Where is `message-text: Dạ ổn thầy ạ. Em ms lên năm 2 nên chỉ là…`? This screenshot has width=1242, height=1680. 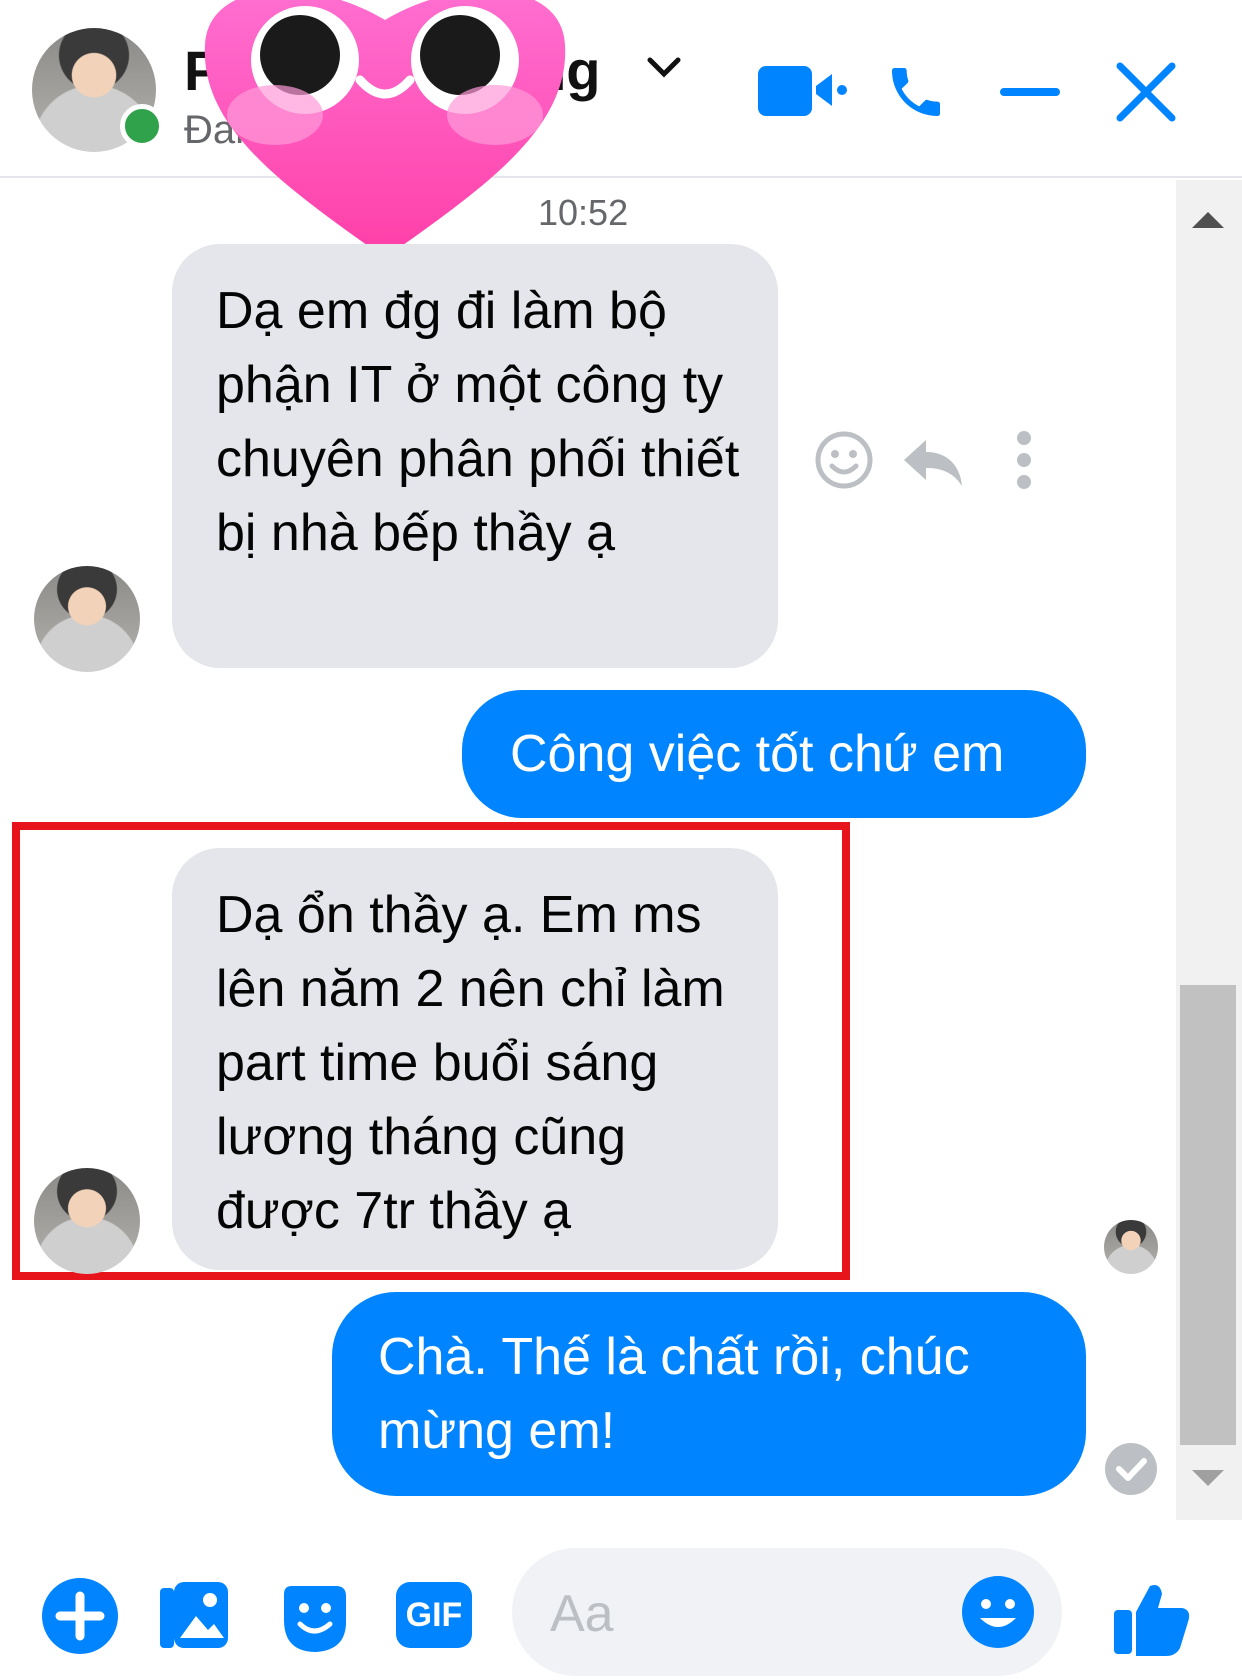 message-text: Dạ ổn thầy ạ. Em ms lên năm 2 nên chỉ là… is located at coordinates (470, 1063).